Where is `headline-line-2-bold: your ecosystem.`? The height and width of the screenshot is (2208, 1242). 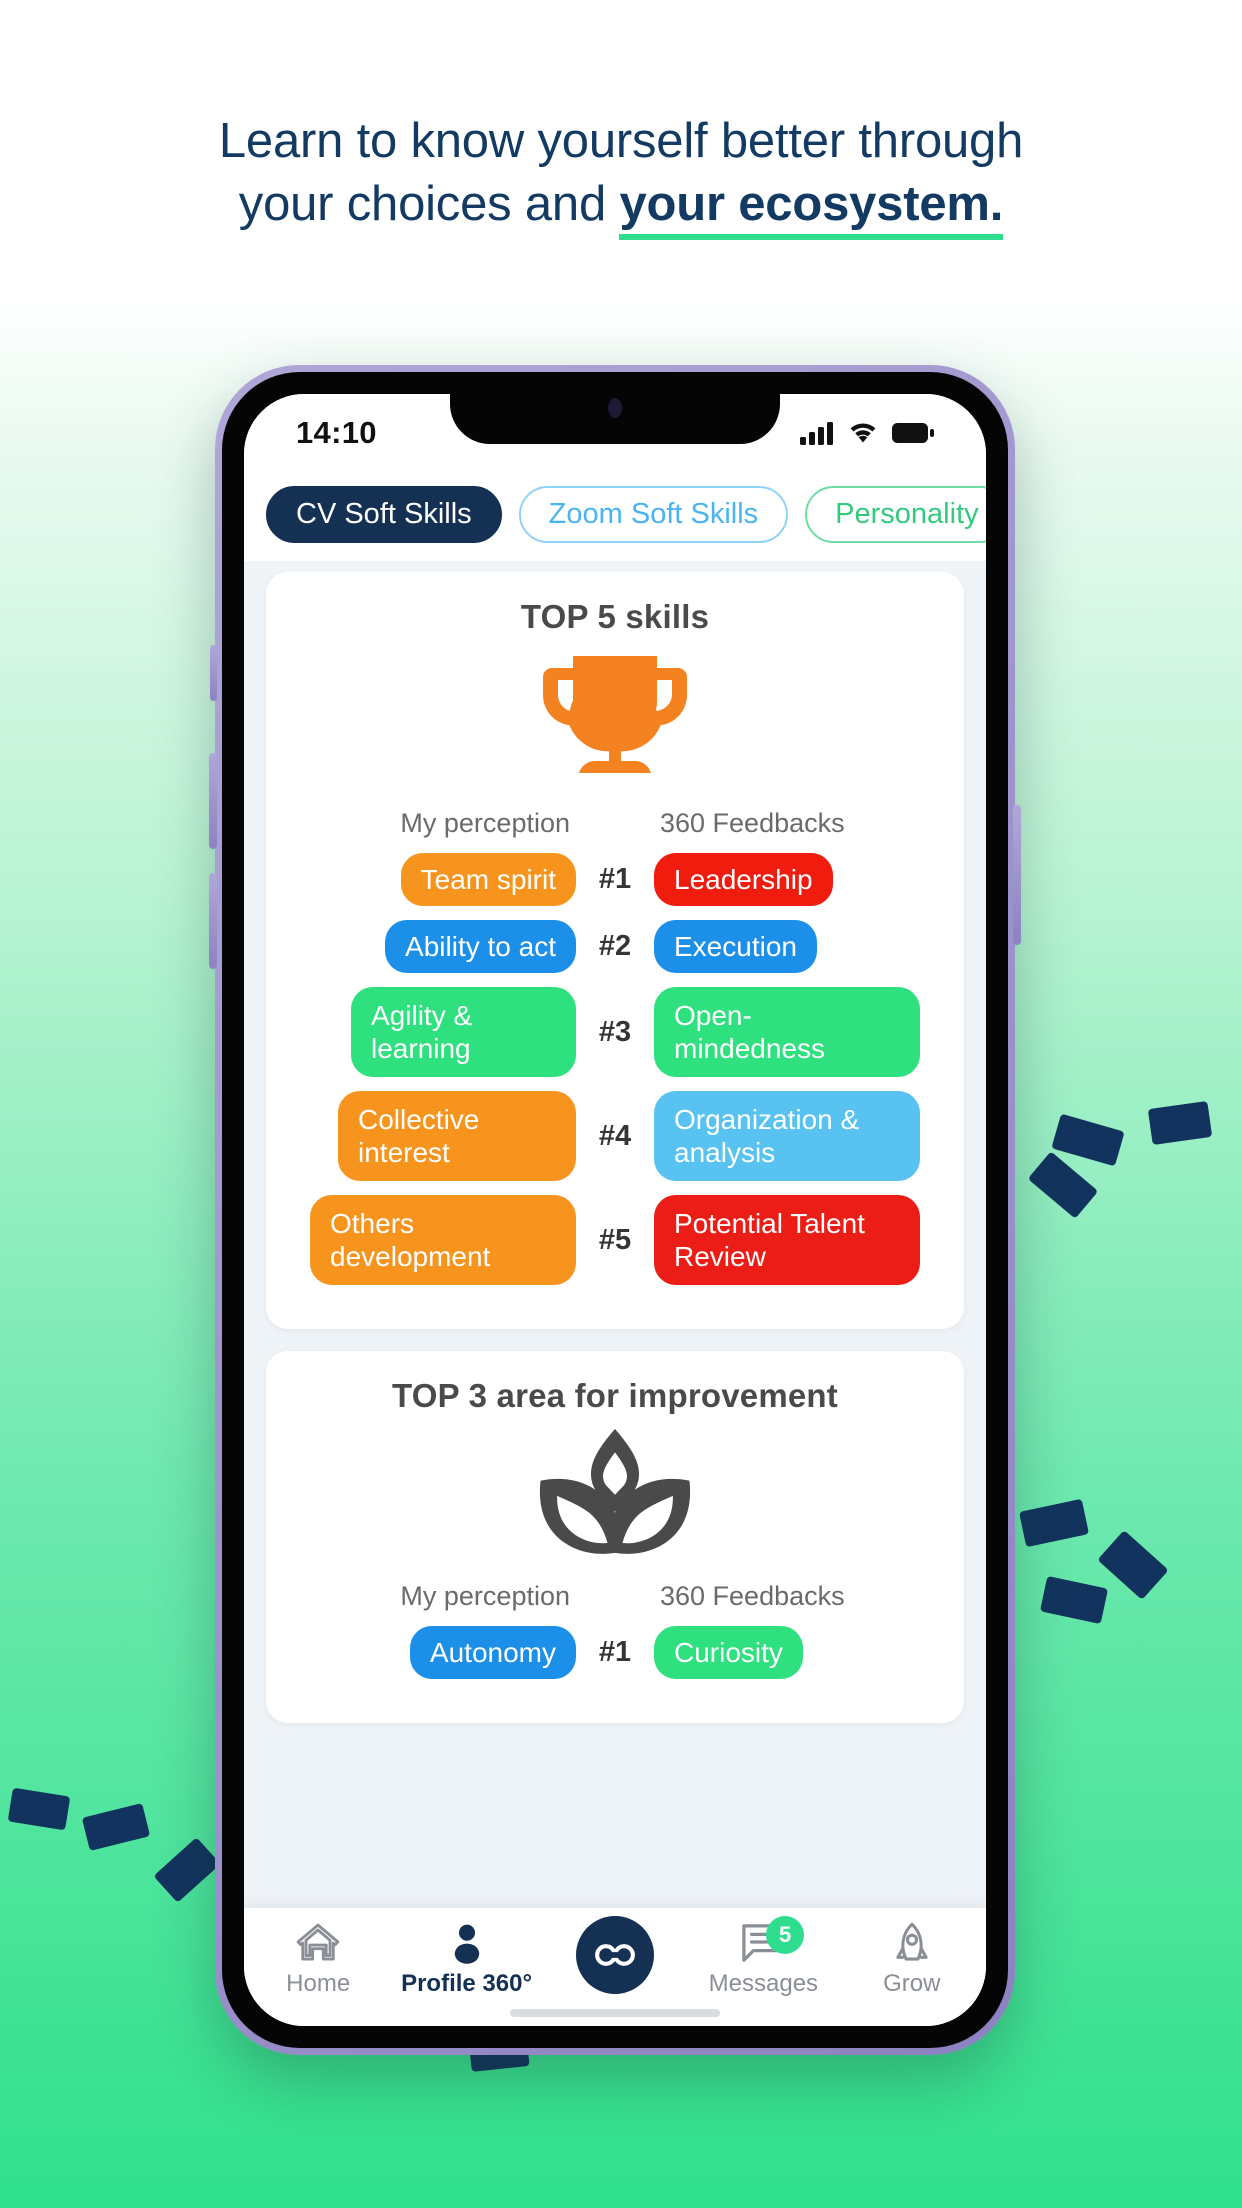
headline-line-2-bold: your ecosystem. is located at coordinates (811, 208).